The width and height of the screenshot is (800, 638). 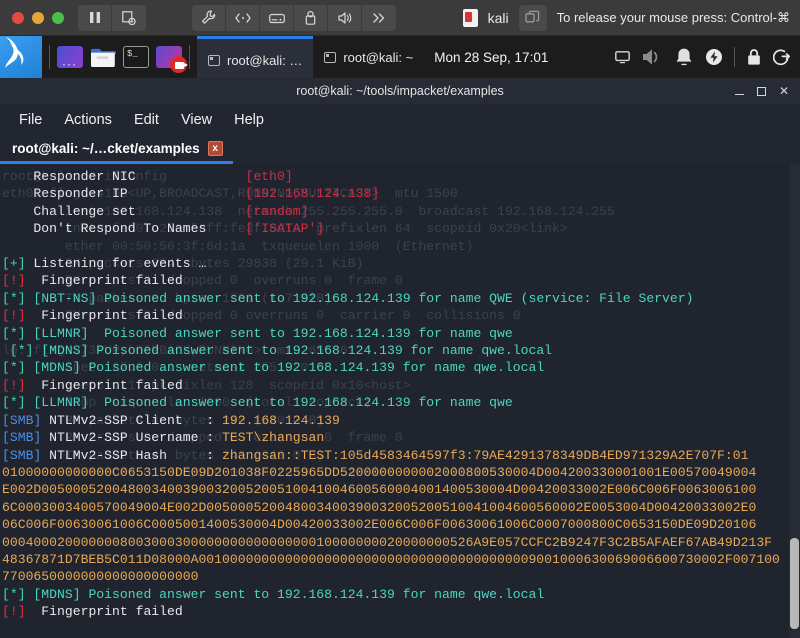 I want to click on show-desktop-launcher, so click(x=70, y=58).